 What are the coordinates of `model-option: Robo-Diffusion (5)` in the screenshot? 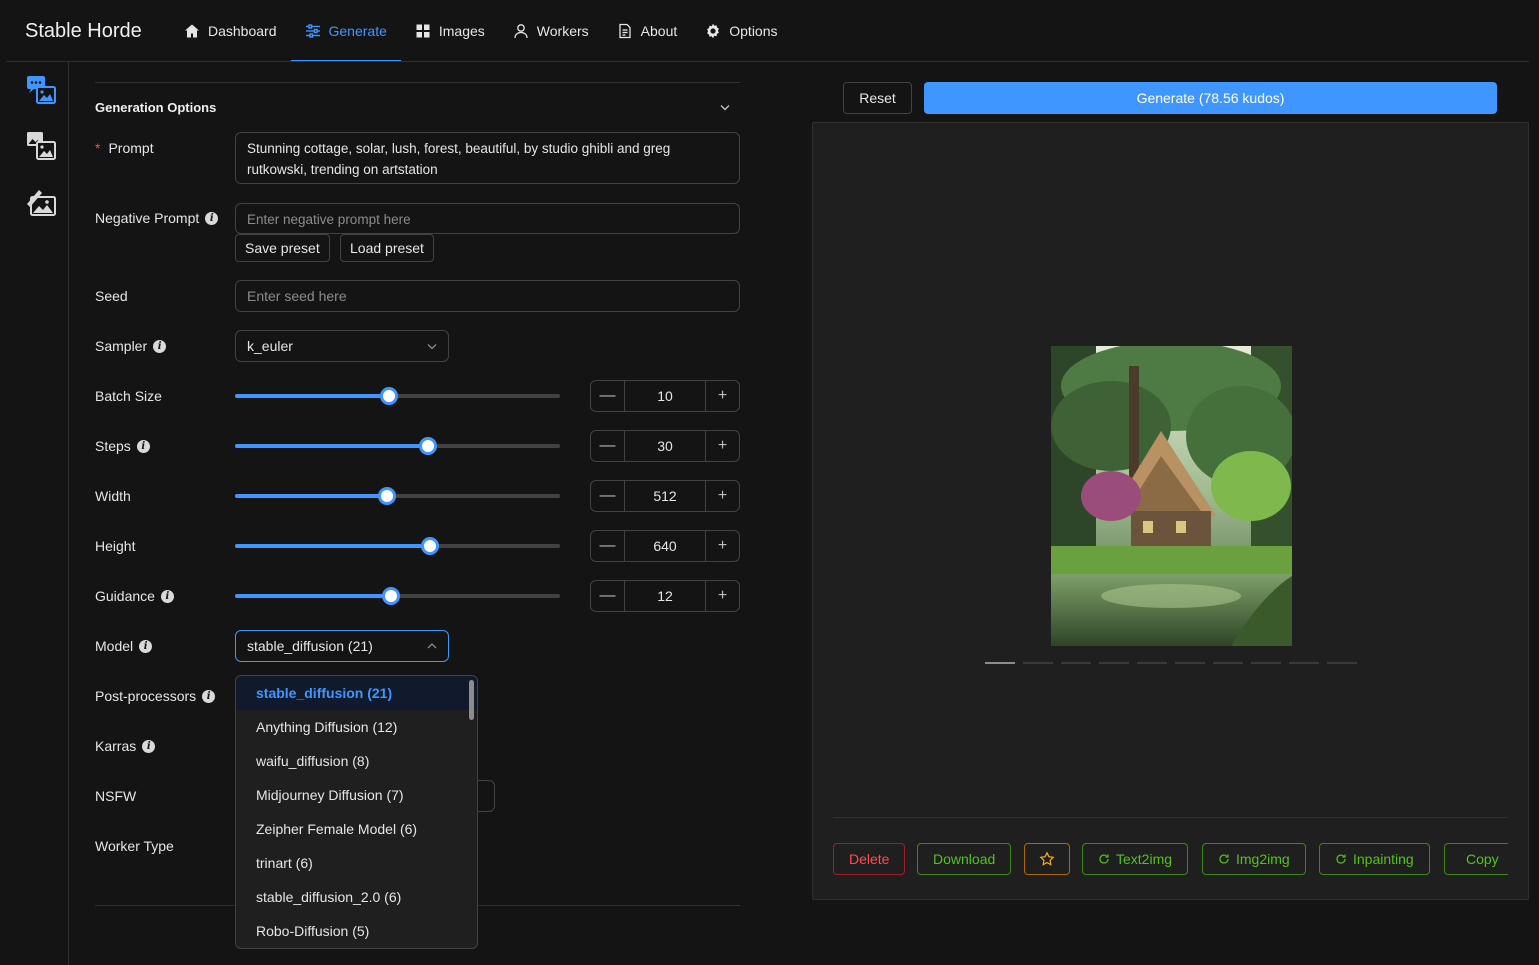 It's located at (356, 931).